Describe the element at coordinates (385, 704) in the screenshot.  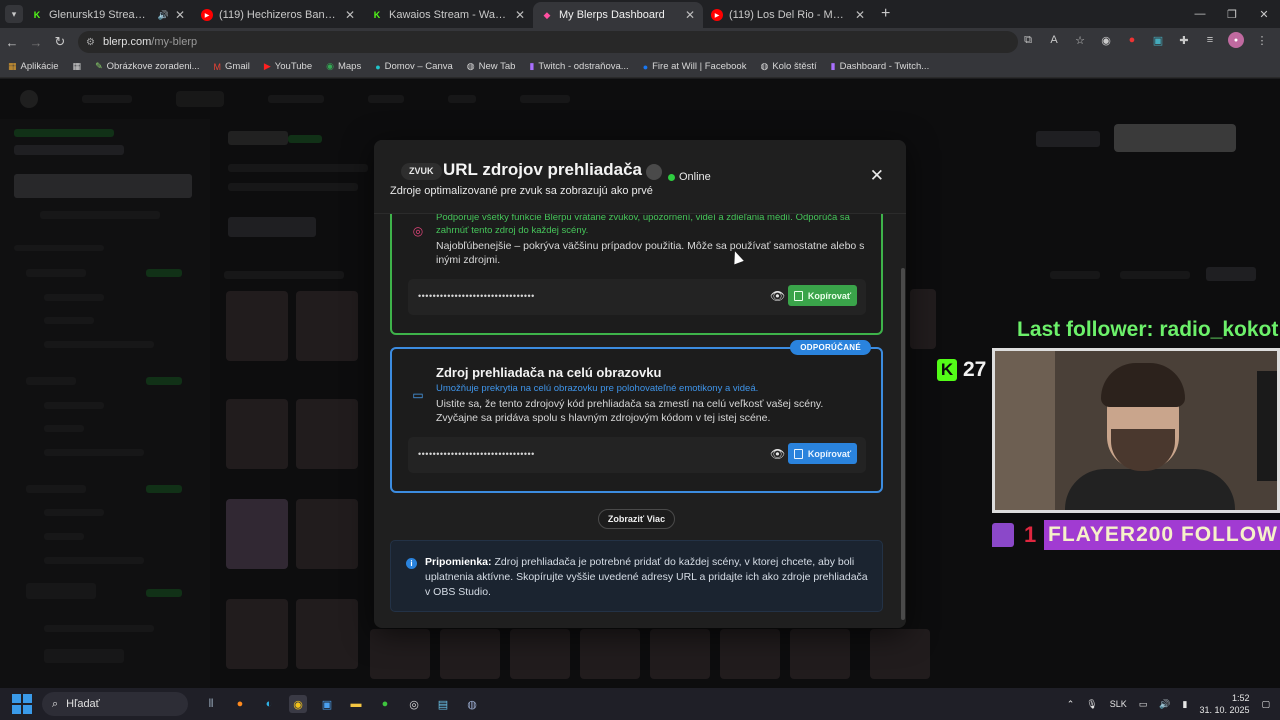
I see `xbox-icon: ●` at that location.